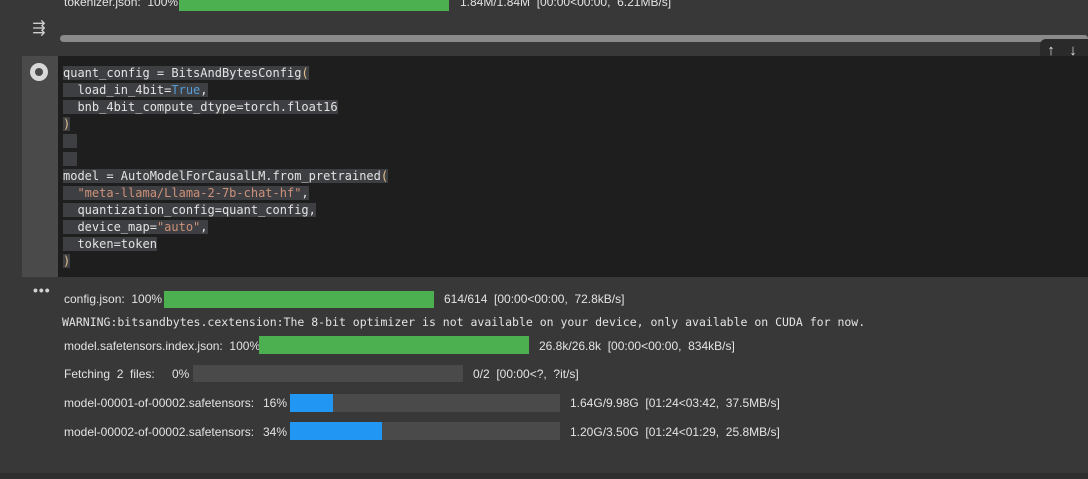 This screenshot has height=479, width=1088. What do you see at coordinates (181, 374) in the screenshot?
I see `fetching-progress-percent: 0%` at bounding box center [181, 374].